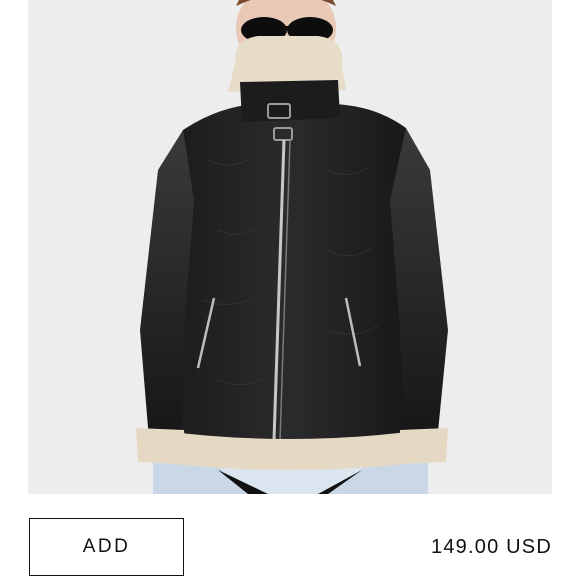 The image size is (580, 580). What do you see at coordinates (491, 547) in the screenshot?
I see `price: 149.00 USD` at bounding box center [491, 547].